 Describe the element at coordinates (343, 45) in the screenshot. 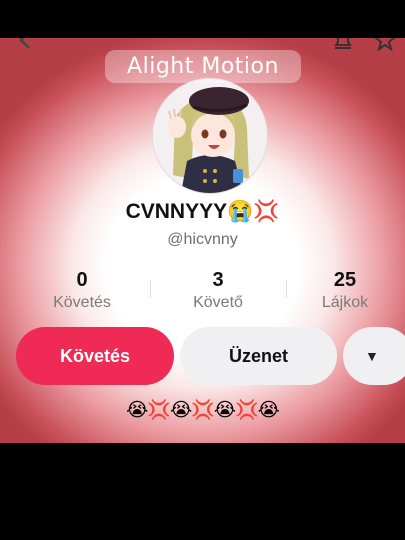

I see `bell-icon` at that location.